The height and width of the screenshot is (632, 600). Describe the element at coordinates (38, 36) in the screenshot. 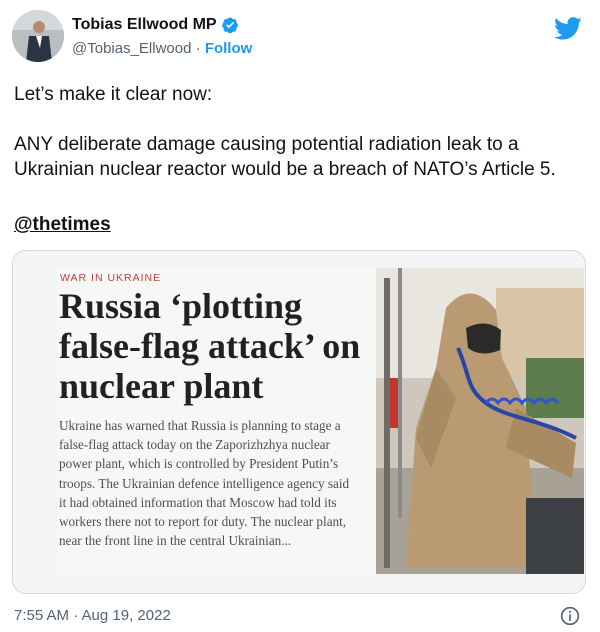

I see `avatar` at that location.